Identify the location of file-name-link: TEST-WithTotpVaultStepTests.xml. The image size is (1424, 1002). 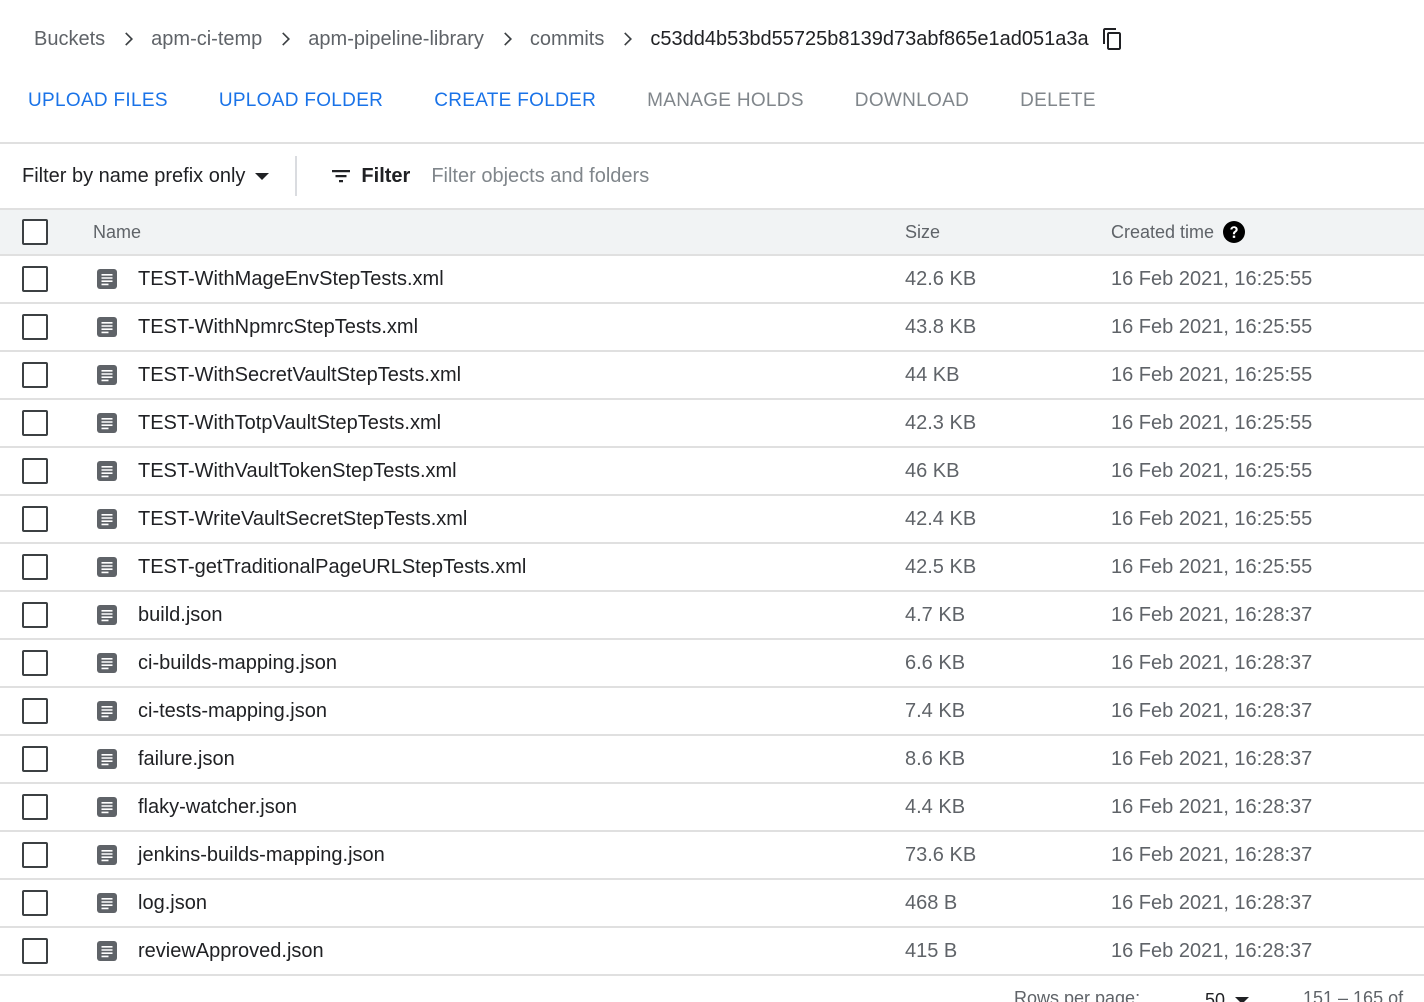
(289, 423).